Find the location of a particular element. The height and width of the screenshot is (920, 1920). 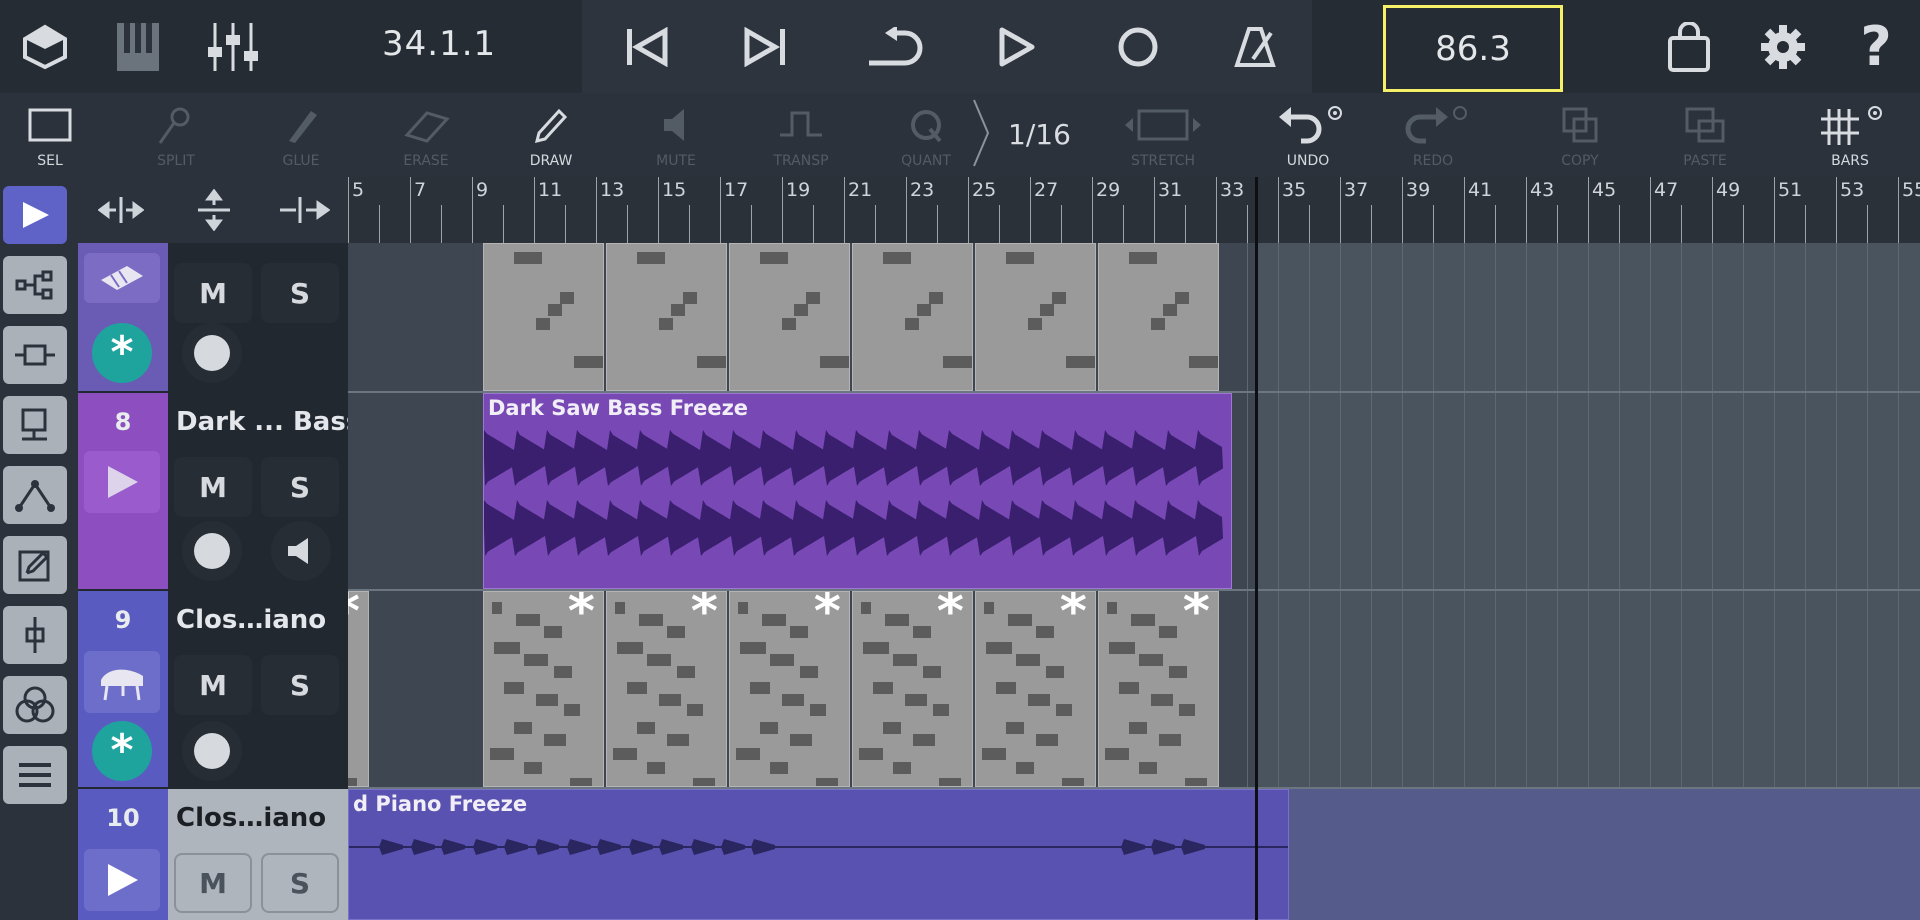

help-icon: ? is located at coordinates (1876, 46).